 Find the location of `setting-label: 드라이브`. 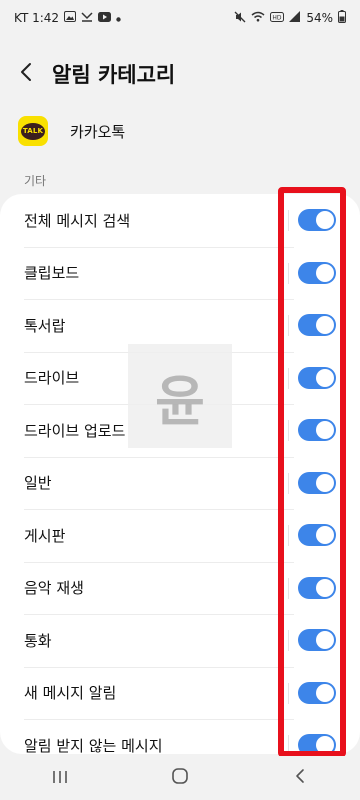

setting-label: 드라이브 is located at coordinates (52, 378).